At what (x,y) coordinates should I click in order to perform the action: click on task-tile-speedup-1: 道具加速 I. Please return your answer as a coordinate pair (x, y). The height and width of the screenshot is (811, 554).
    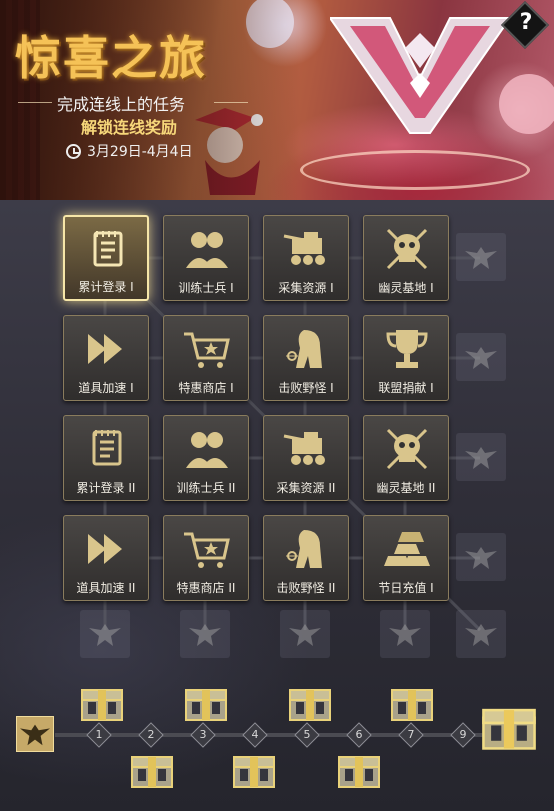
    Looking at the image, I should click on (106, 358).